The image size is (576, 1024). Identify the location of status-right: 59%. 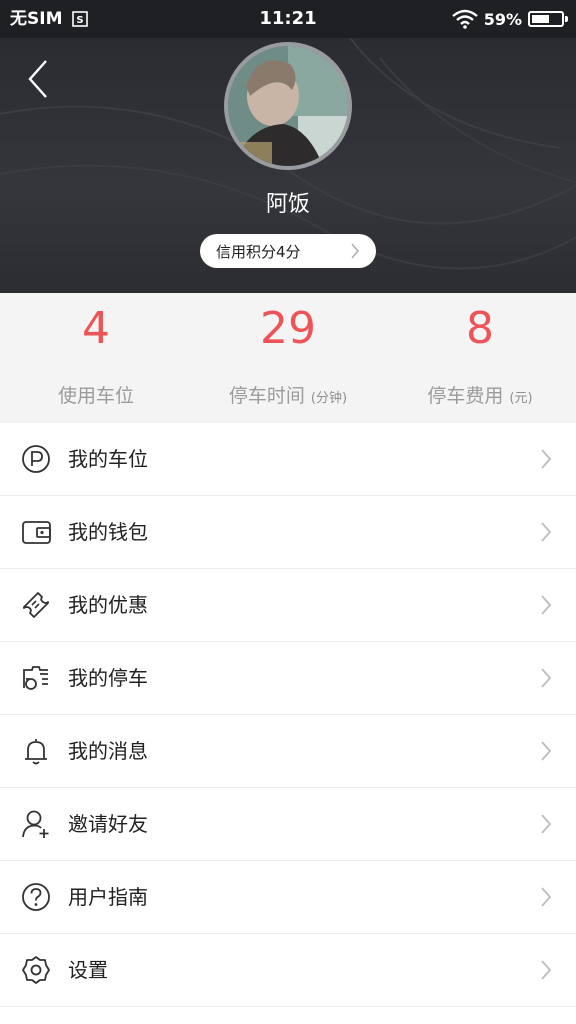
(509, 19).